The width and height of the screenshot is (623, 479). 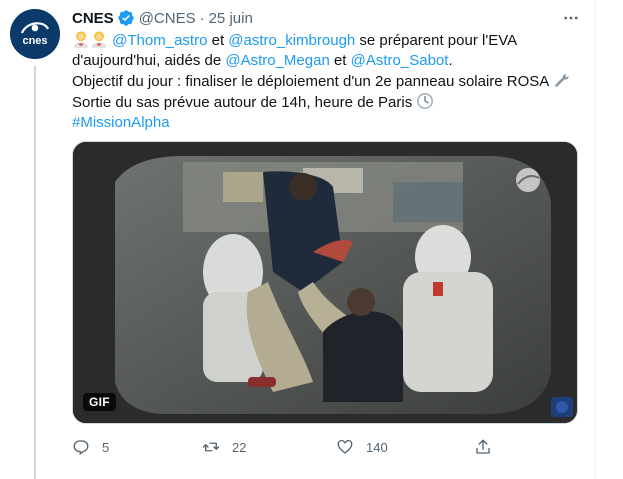 I want to click on tweet-actions: 5 22 140, so click(x=292, y=447).